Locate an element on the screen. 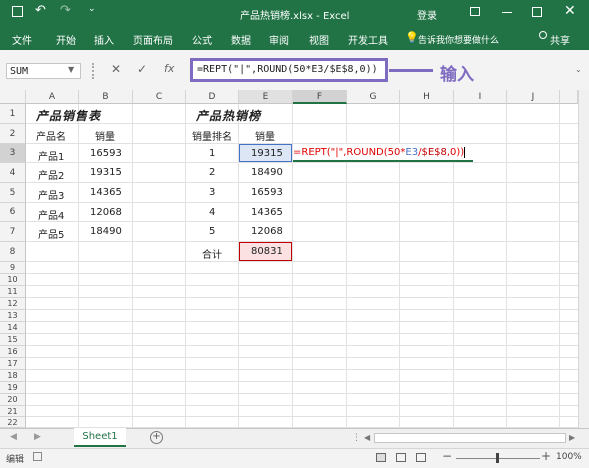  sheet-tab-label: Sheet1 is located at coordinates (100, 436).